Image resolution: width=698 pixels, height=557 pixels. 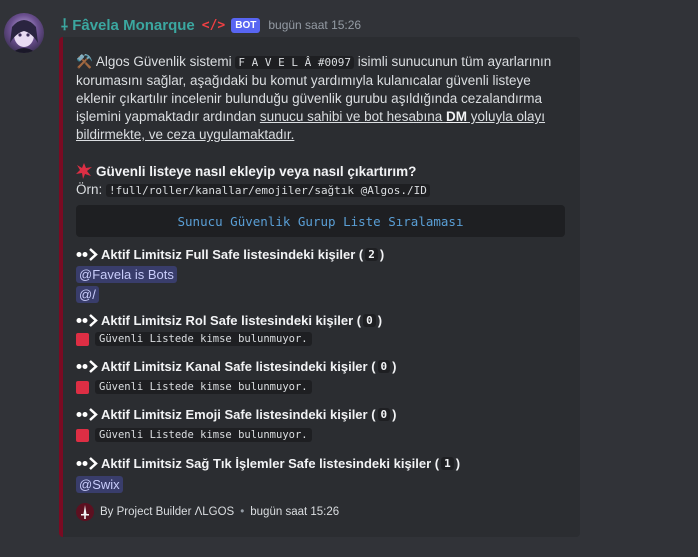 What do you see at coordinates (126, 274) in the screenshot?
I see `user-mention: @Favela is Bots` at bounding box center [126, 274].